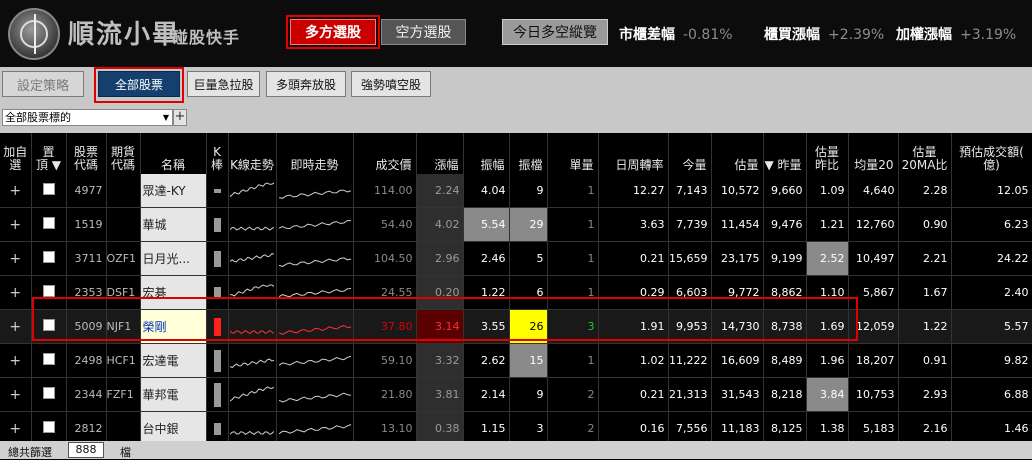 The width and height of the screenshot is (1032, 460). I want to click on col-intraday-trend: 即時走勢, so click(315, 153).